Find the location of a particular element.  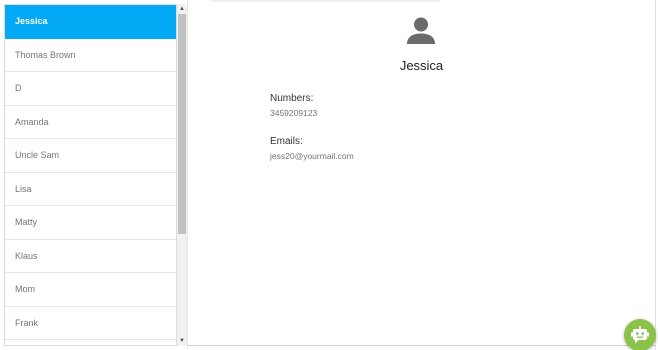

numbers-label: Numbers: is located at coordinates (292, 98).